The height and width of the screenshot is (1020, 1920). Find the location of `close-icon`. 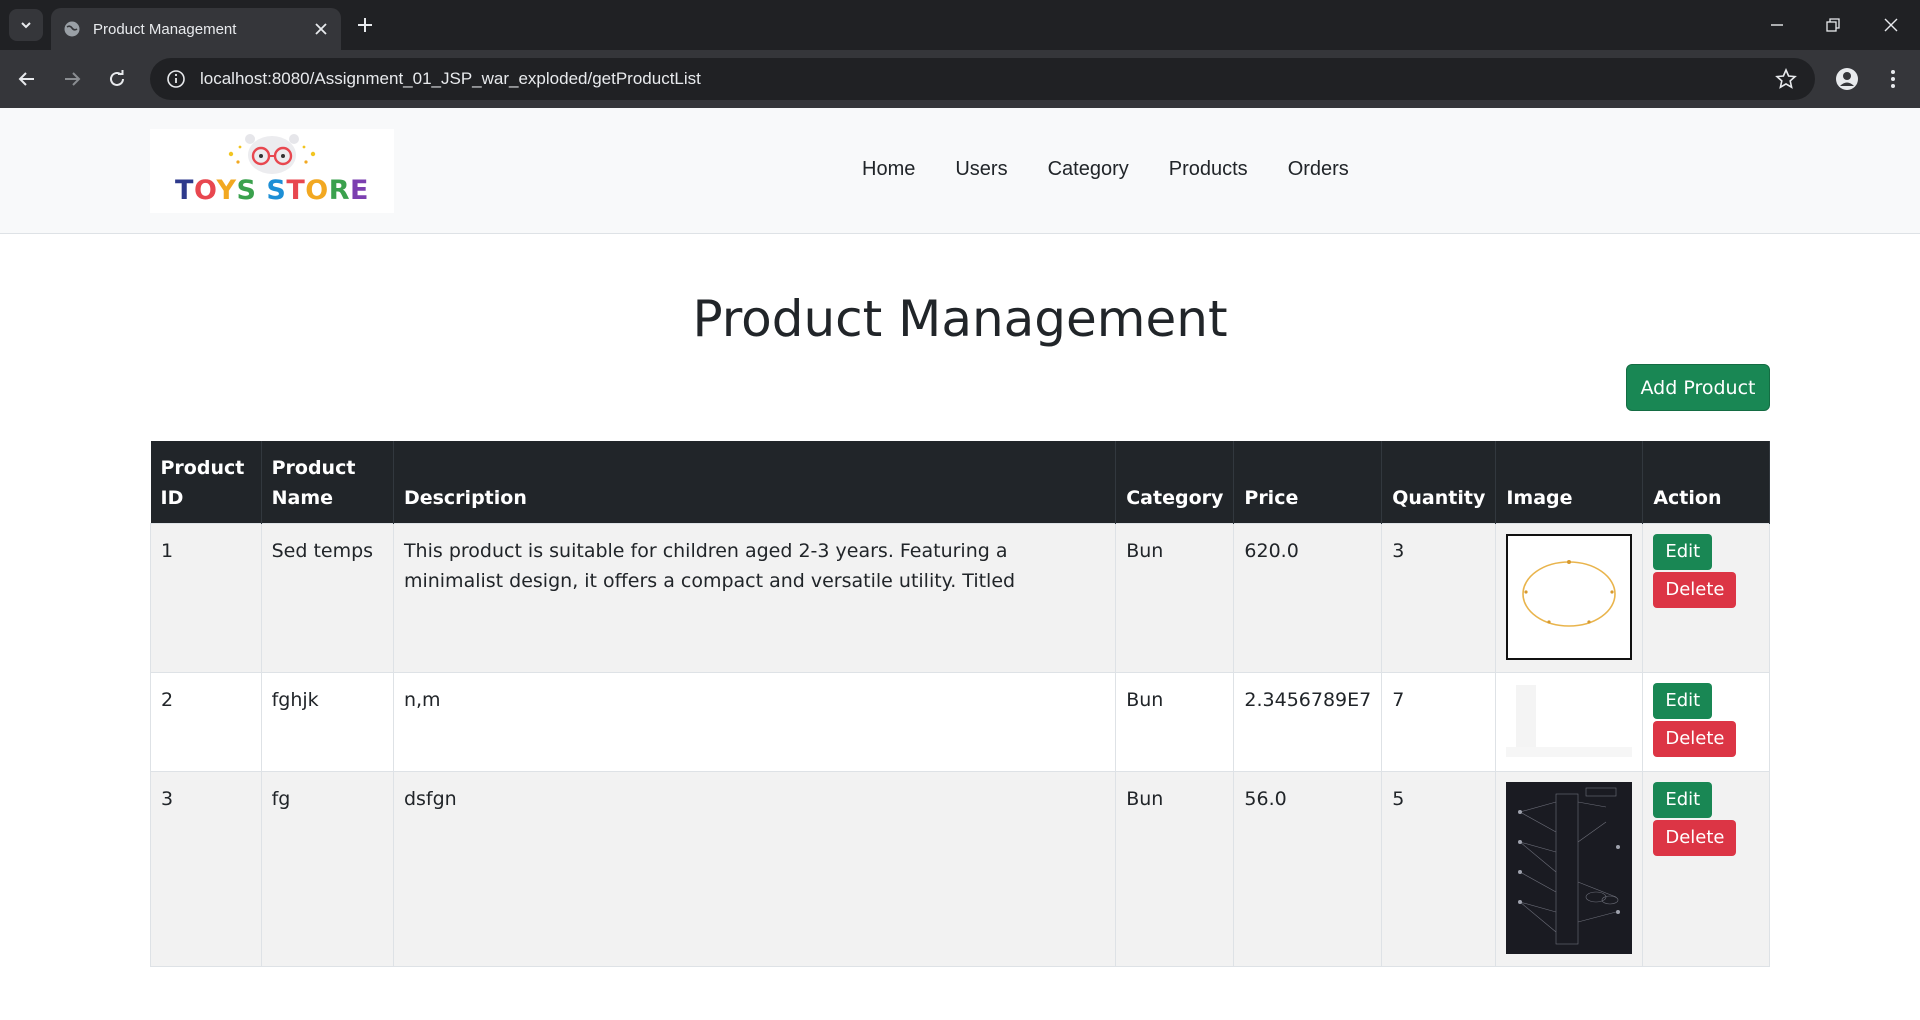

close-icon is located at coordinates (1891, 25).